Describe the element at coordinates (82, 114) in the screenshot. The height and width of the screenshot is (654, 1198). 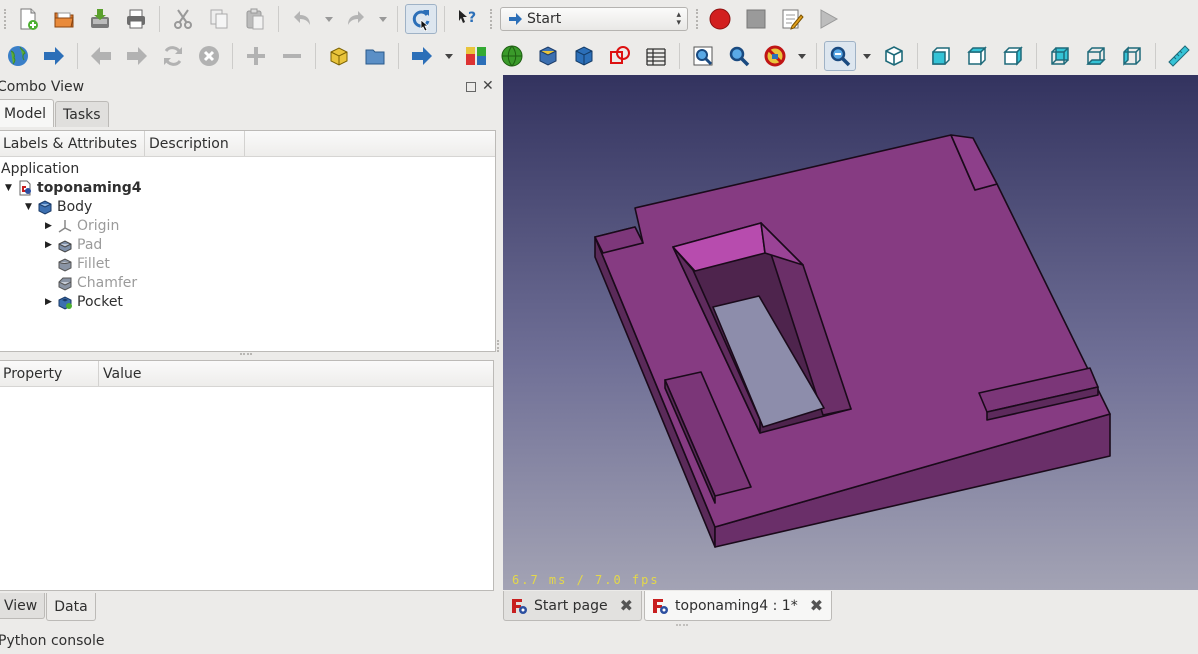
I see `tab-tasks: Tasks` at that location.